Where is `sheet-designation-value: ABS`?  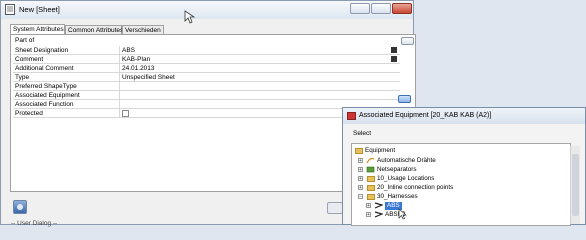 sheet-designation-value: ABS is located at coordinates (259, 50).